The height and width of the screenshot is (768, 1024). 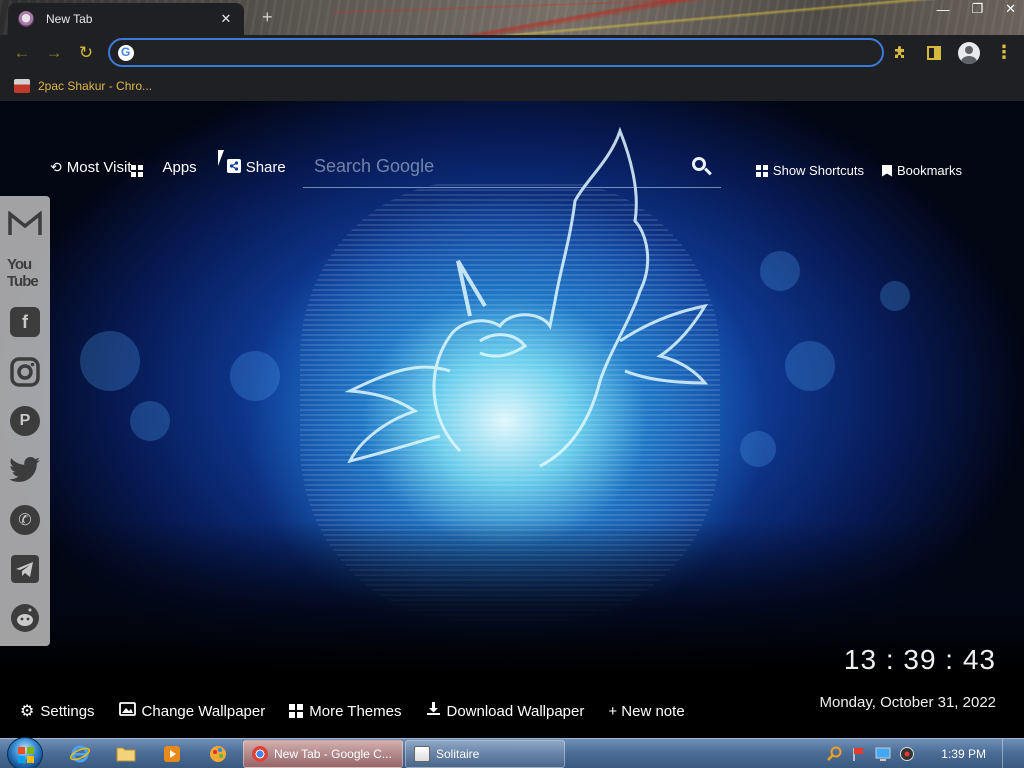 What do you see at coordinates (835, 754) in the screenshot?
I see `search-tray-icon` at bounding box center [835, 754].